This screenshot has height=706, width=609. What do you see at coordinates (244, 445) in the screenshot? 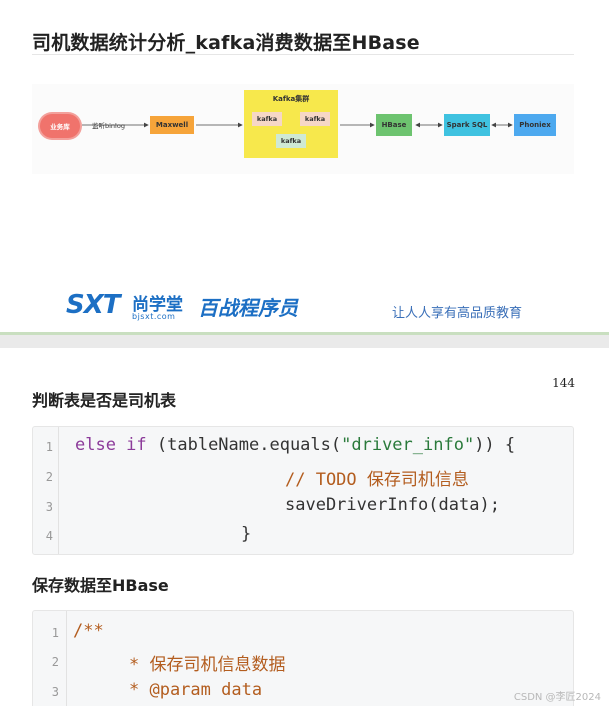
I see `code-text: (tableName.equals(` at bounding box center [244, 445].